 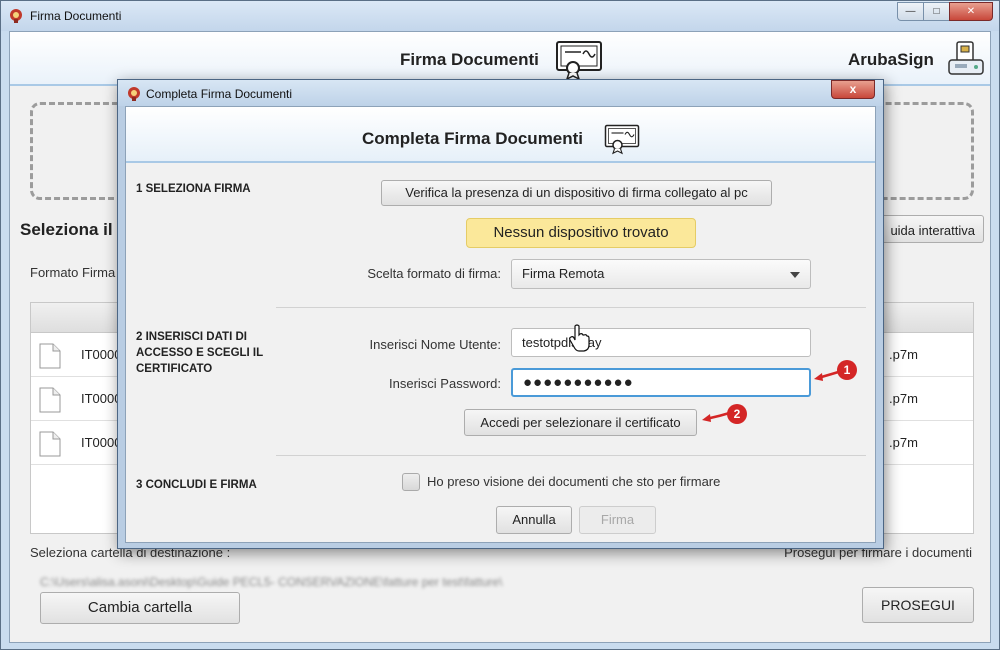 I want to click on dialog-header: Completa Firma Documenti, so click(x=500, y=135).